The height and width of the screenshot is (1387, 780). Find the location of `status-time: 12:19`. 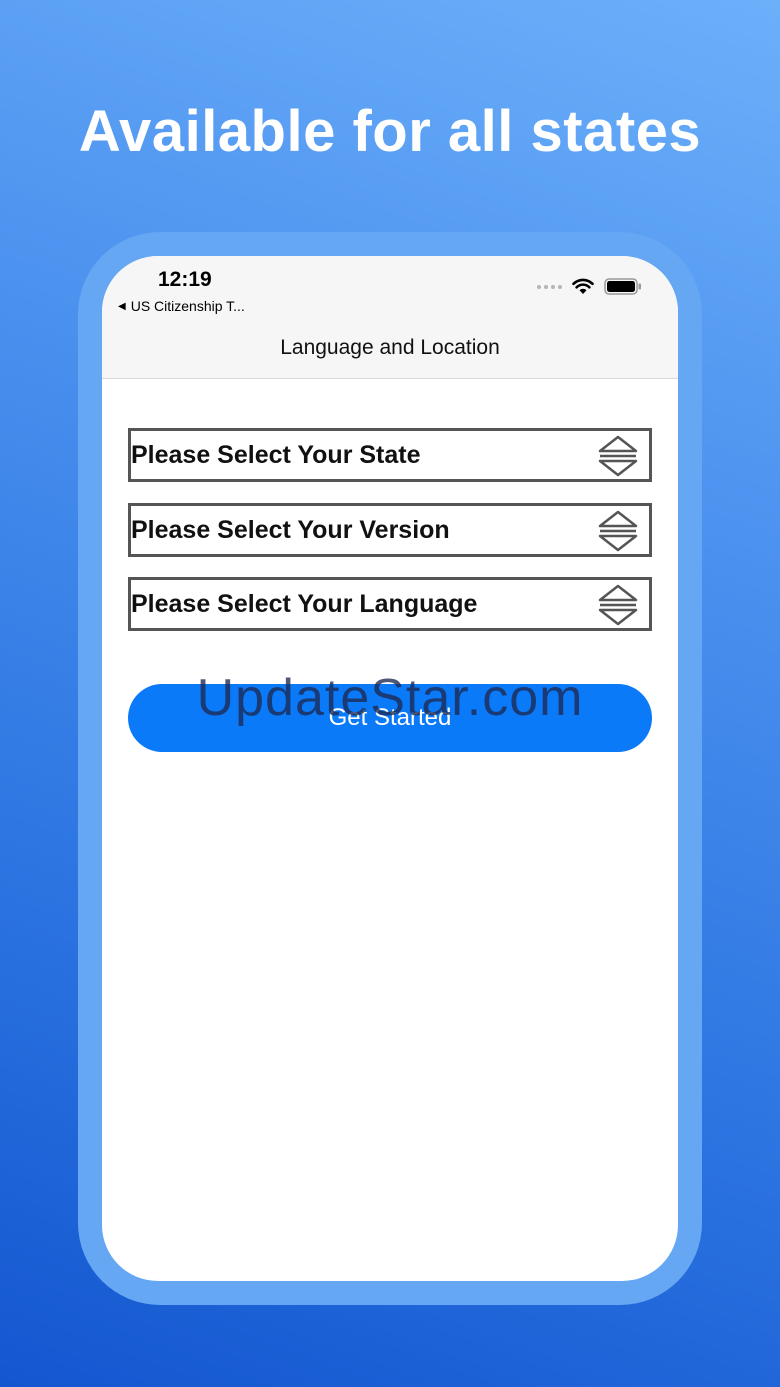

status-time: 12:19 is located at coordinates (185, 279).